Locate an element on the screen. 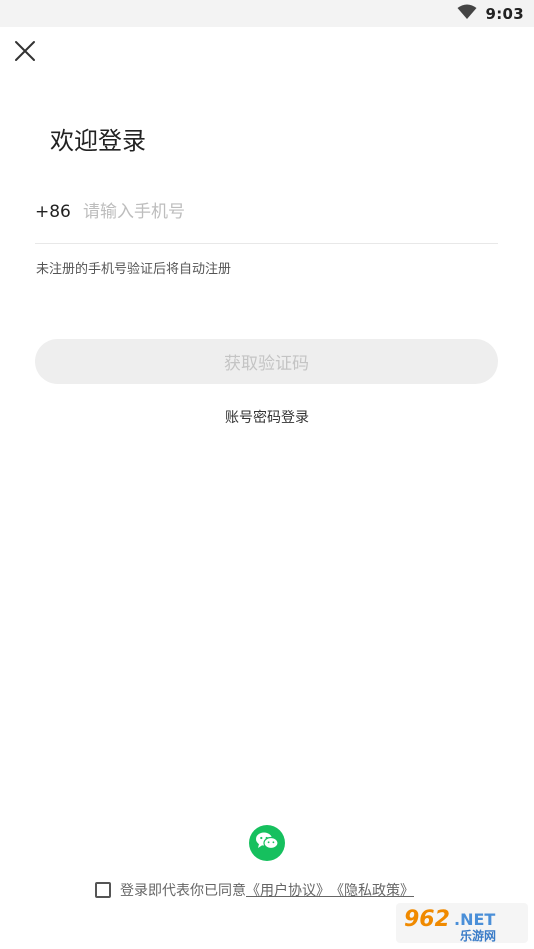  wechat-login-button is located at coordinates (267, 843).